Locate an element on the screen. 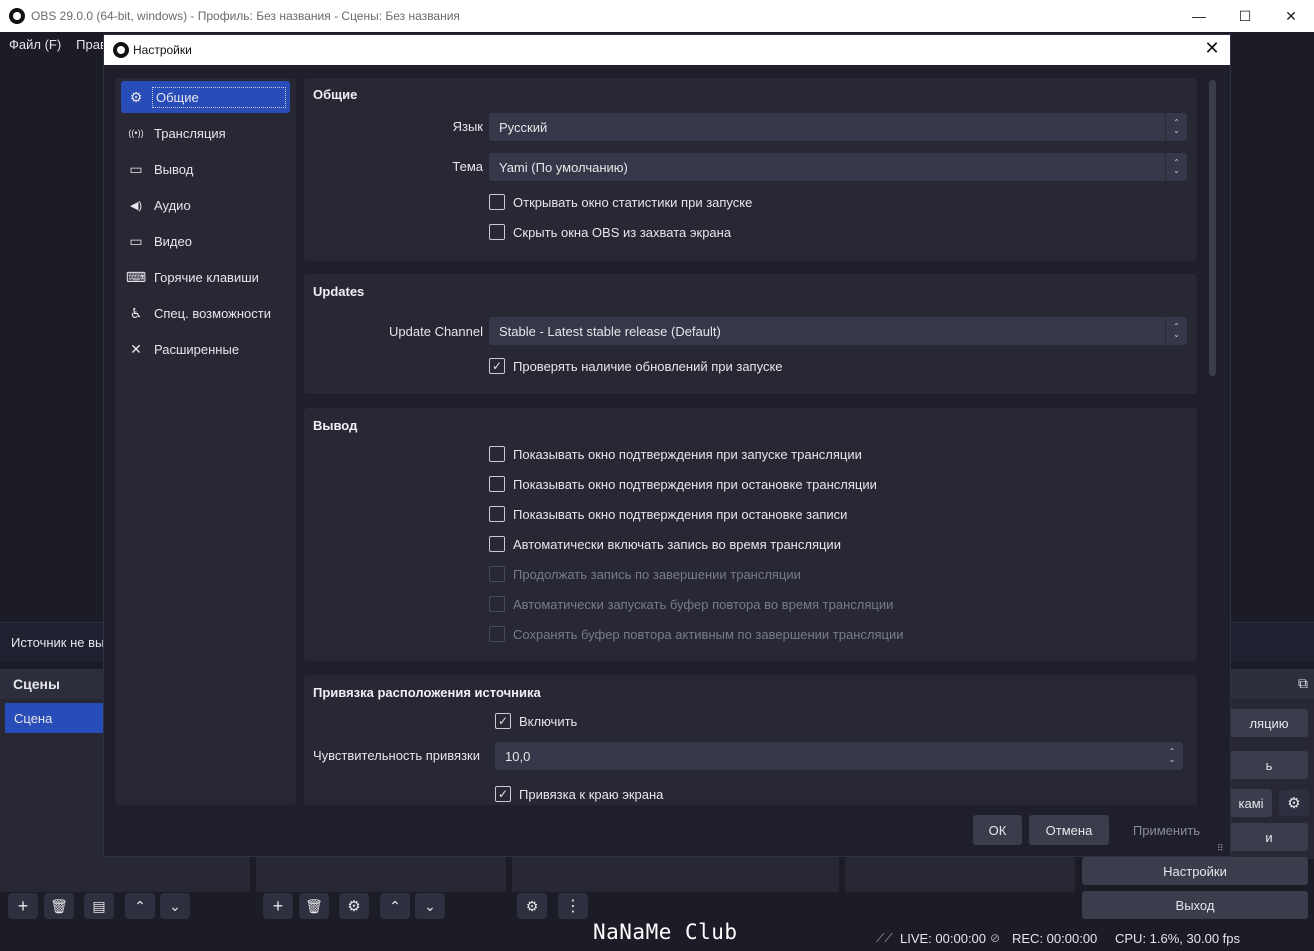  checkbox-label: Скрыть окна OBS из захвата экрана is located at coordinates (622, 232).